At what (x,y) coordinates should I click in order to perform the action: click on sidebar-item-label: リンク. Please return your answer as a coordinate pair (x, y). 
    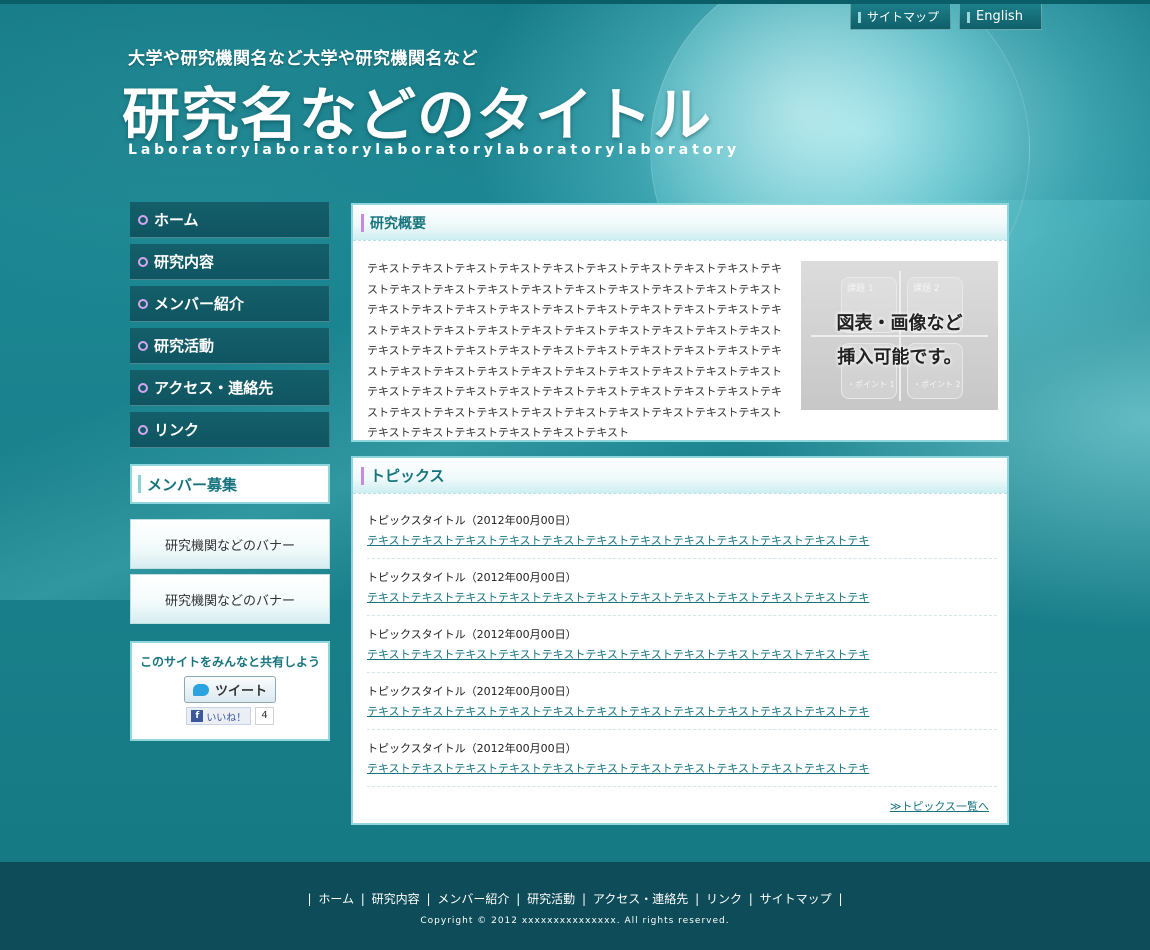
    Looking at the image, I should click on (177, 430).